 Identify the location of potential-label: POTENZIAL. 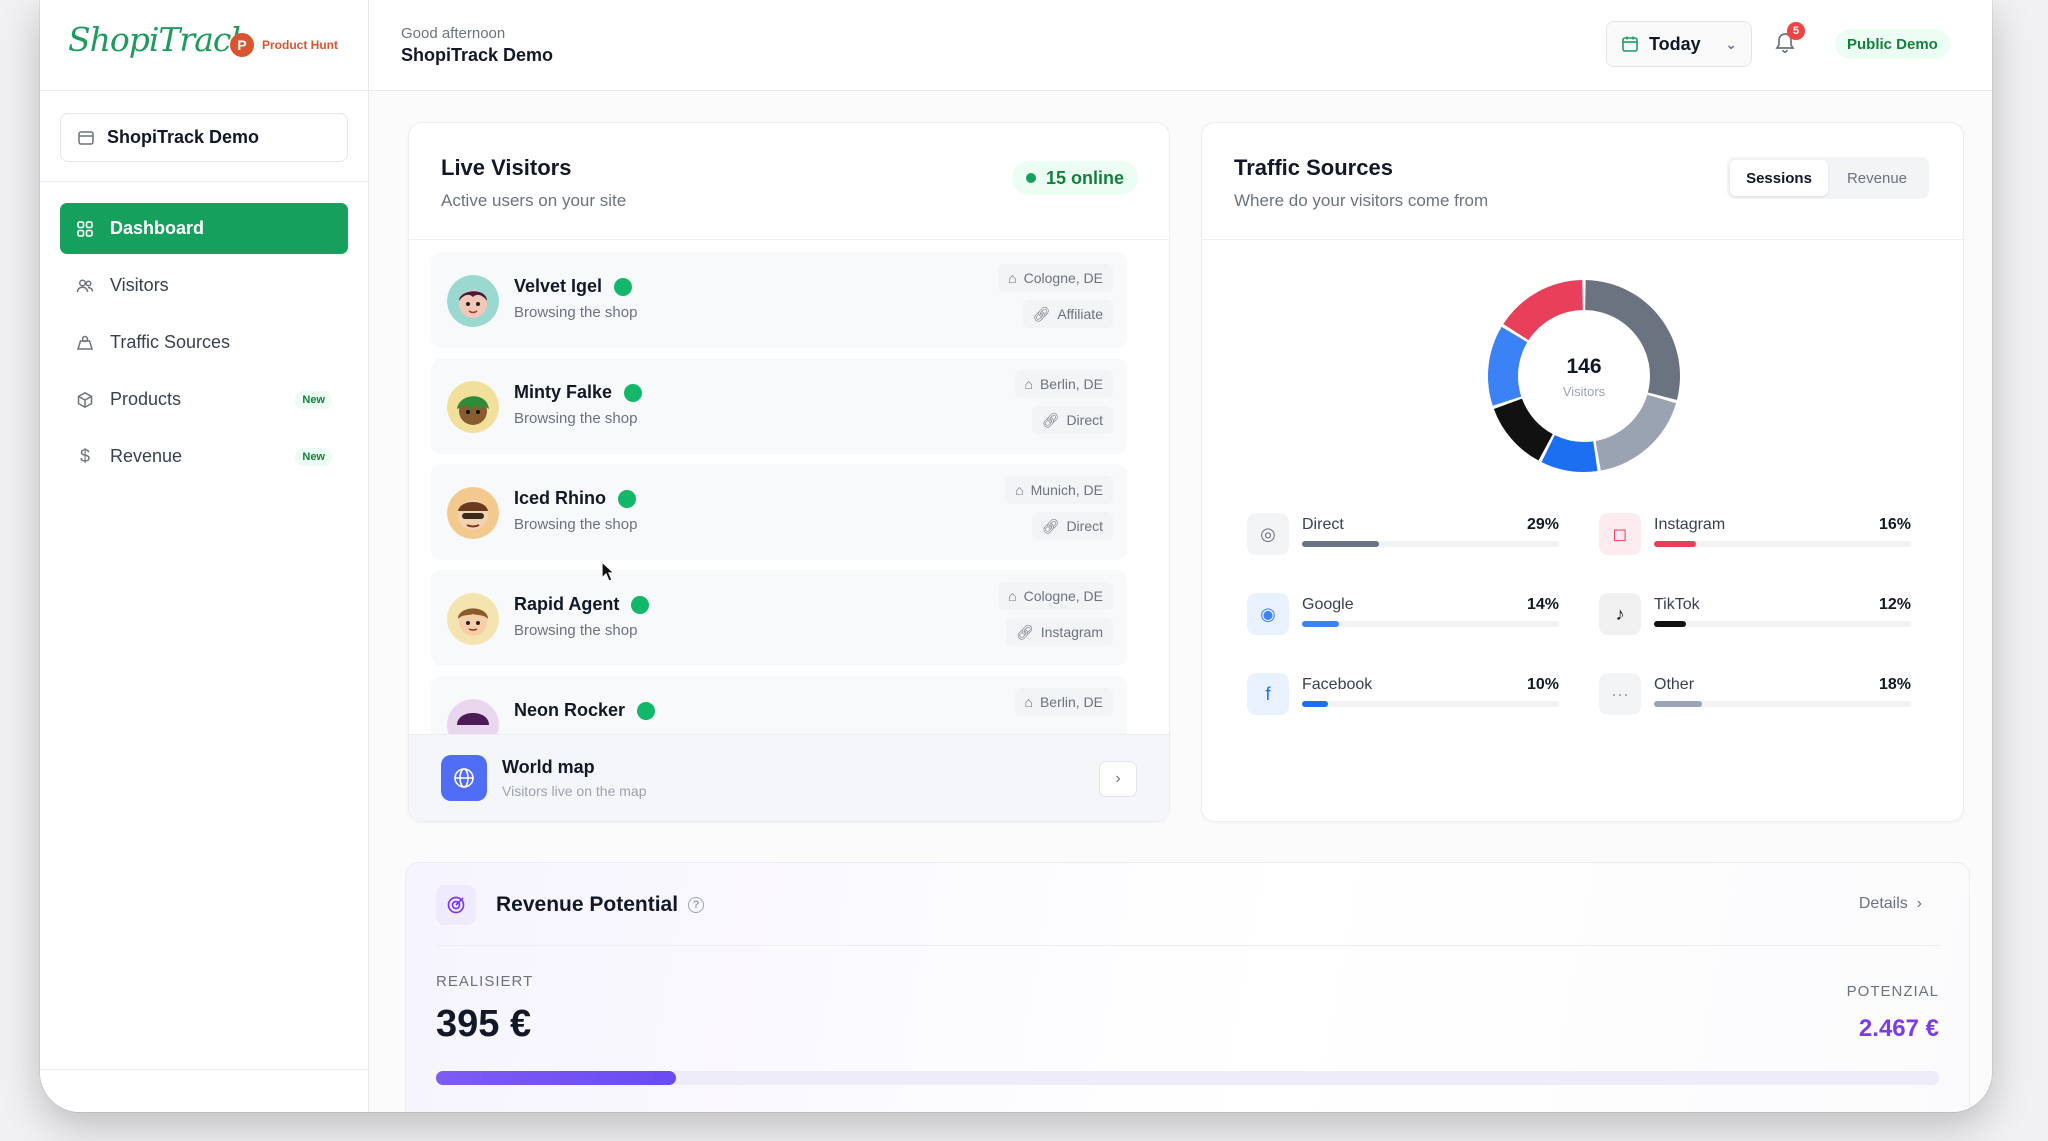
(1892, 991).